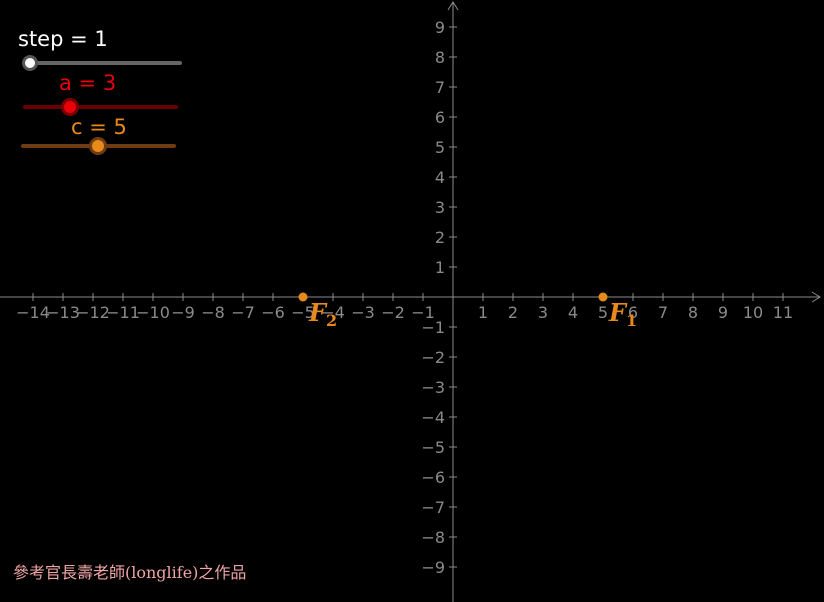 The width and height of the screenshot is (824, 602). What do you see at coordinates (63, 312) in the screenshot?
I see `x-tick-label: −13` at bounding box center [63, 312].